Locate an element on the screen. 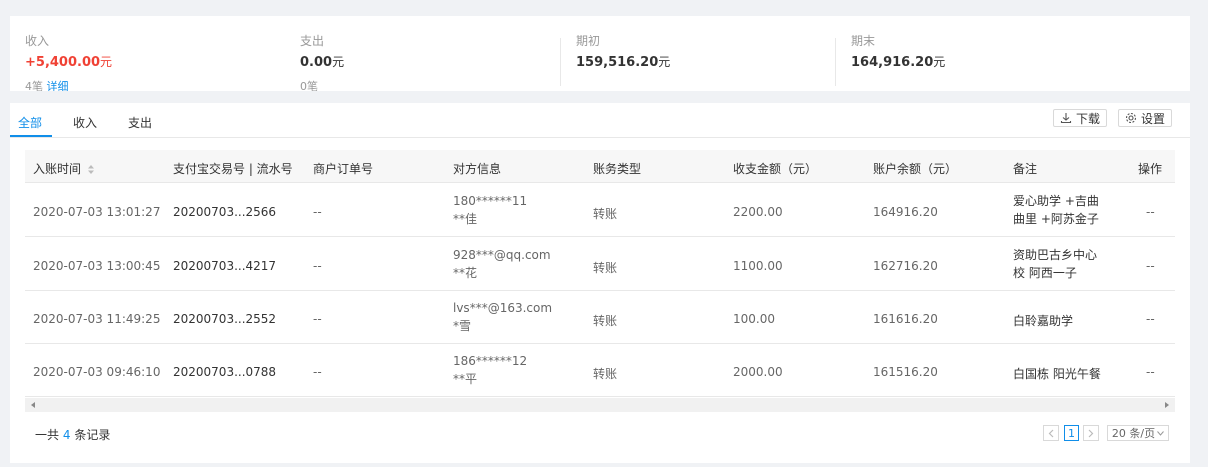 This screenshot has height=467, width=1208. header-balance: 账户余额（元） is located at coordinates (915, 169).